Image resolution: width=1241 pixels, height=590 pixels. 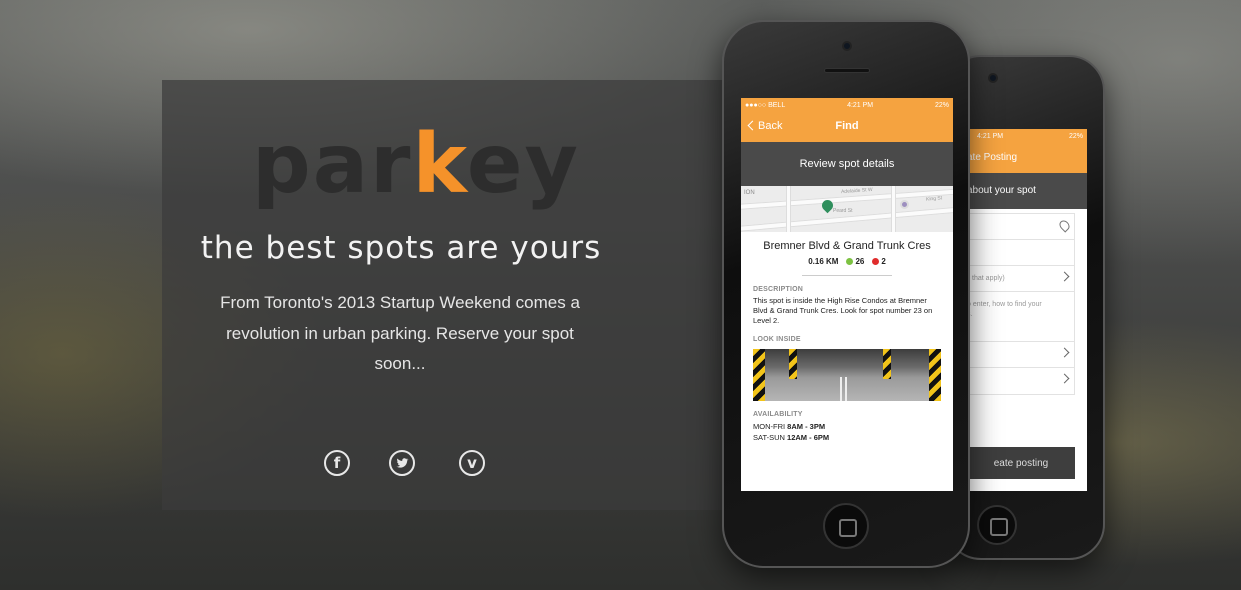 I want to click on available-dot-icon, so click(x=850, y=262).